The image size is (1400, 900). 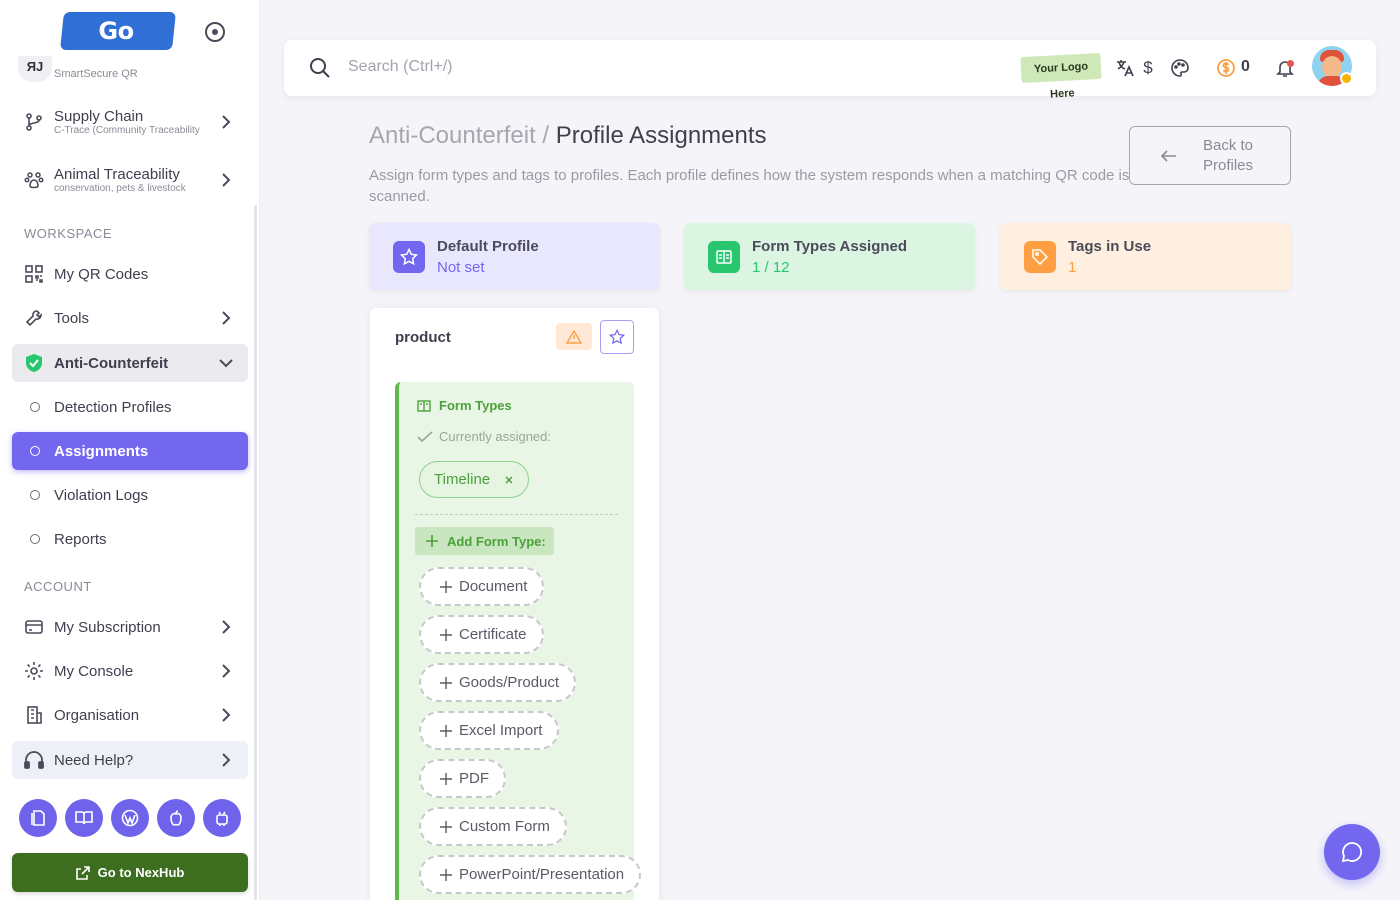 I want to click on sidebar-item-smartsecure: ЯJ SmartSecure QR, so click(x=131, y=69).